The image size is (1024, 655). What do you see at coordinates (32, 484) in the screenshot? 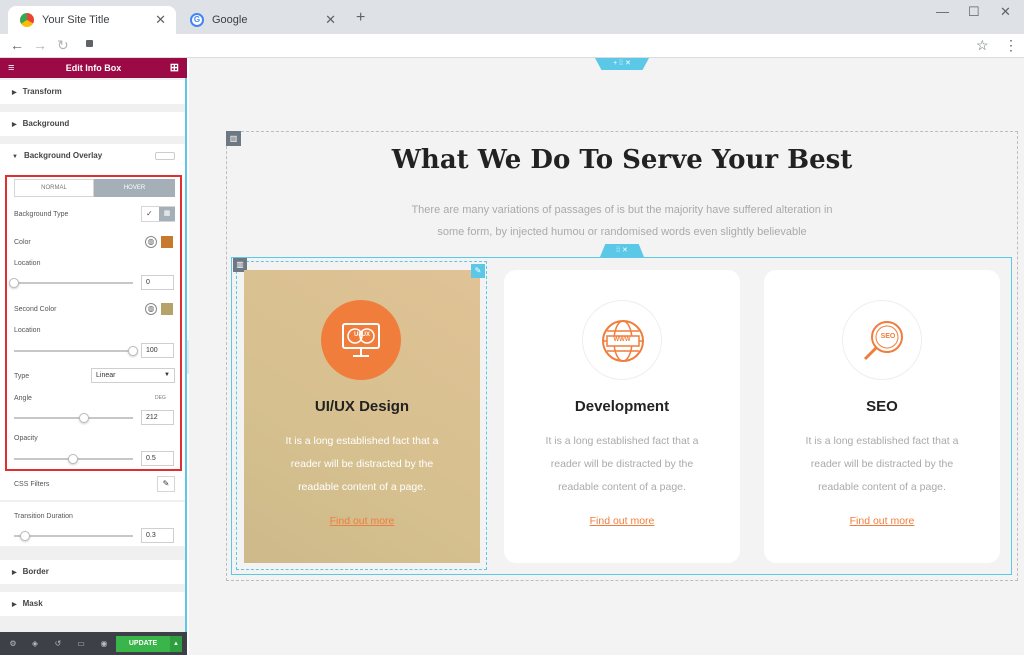
I see `css-filters-label: CSS Filters` at bounding box center [32, 484].